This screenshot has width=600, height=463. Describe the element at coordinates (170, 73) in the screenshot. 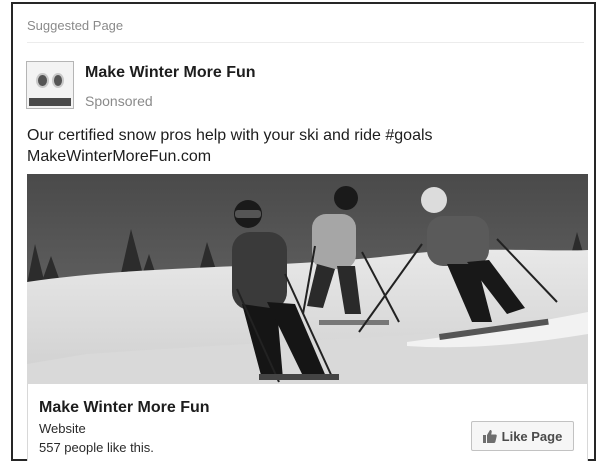

I see `page-name-link: Make Winter More Fun` at that location.